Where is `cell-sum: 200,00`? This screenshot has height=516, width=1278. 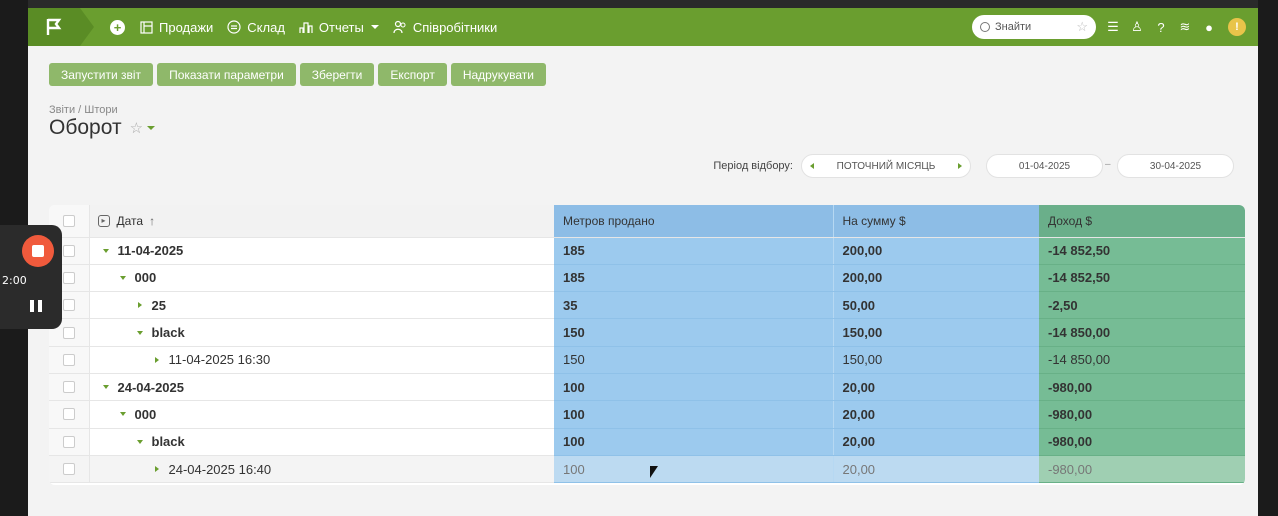 cell-sum: 200,00 is located at coordinates (936, 251).